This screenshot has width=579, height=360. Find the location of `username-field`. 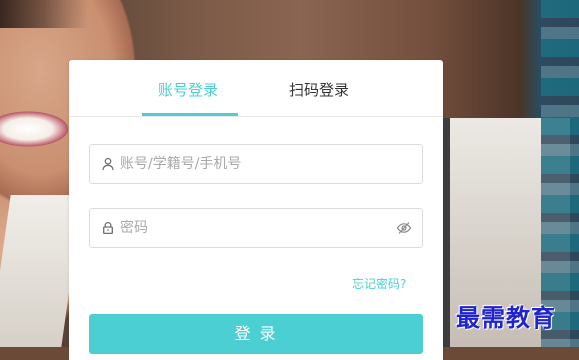

username-field is located at coordinates (256, 164).